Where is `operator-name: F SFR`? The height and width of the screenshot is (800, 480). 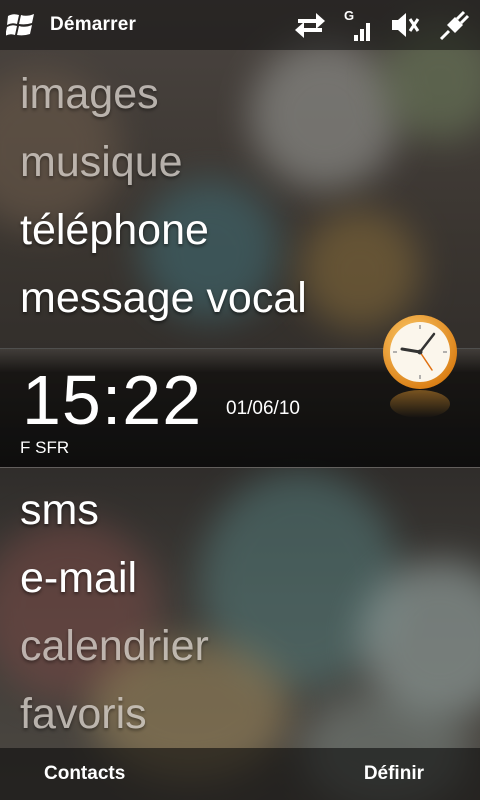
operator-name: F SFR is located at coordinates (45, 447).